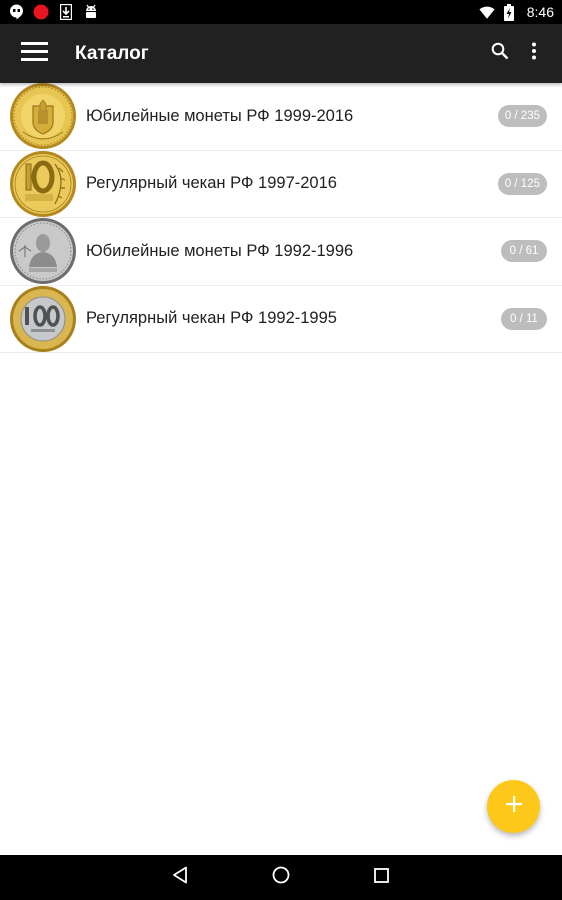  I want to click on more-vert-icon, so click(534, 53).